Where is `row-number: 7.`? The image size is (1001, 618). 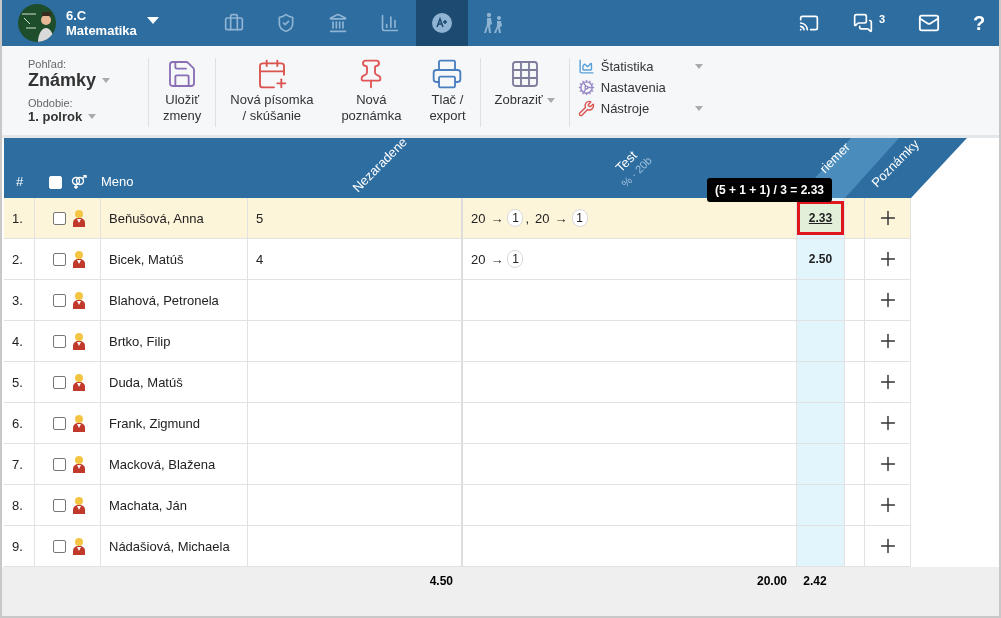 row-number: 7. is located at coordinates (17, 464).